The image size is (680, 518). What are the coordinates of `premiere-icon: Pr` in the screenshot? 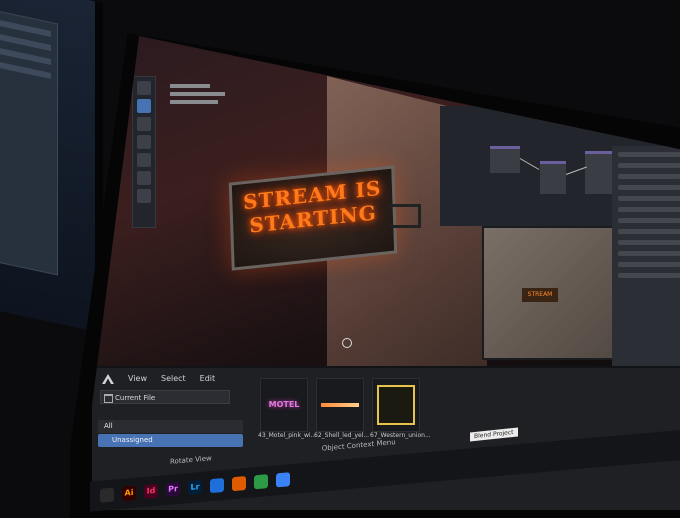 It's located at (173, 489).